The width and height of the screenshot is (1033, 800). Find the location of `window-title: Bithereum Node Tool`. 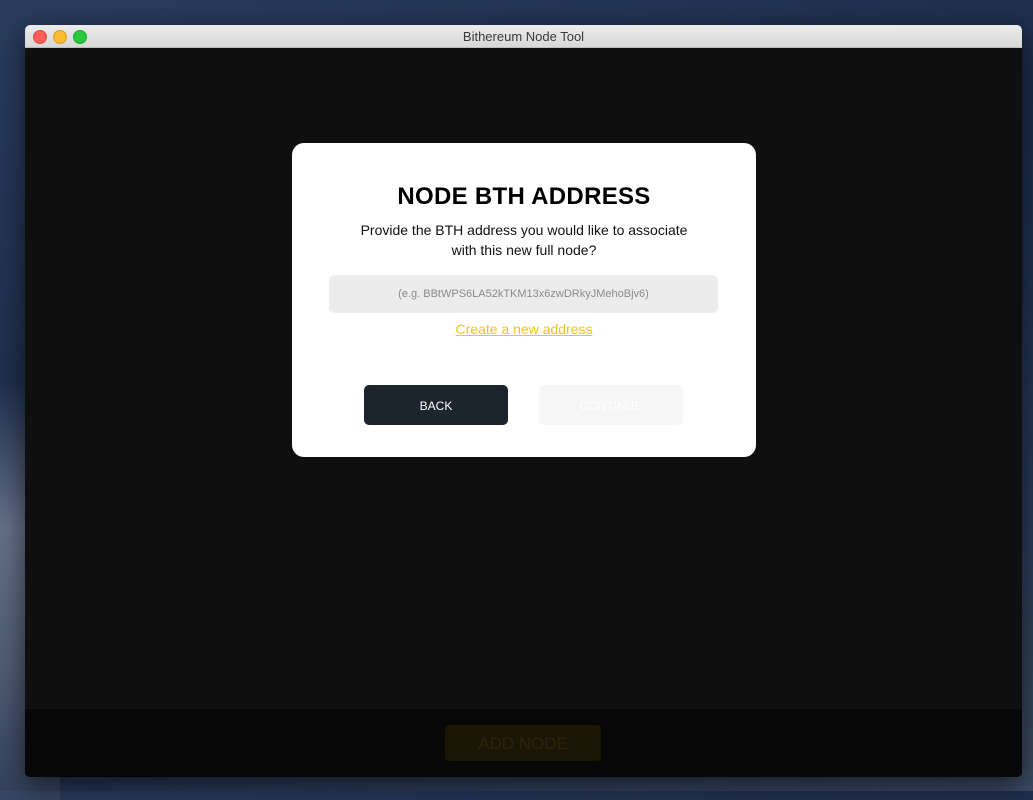

window-title: Bithereum Node Tool is located at coordinates (523, 36).